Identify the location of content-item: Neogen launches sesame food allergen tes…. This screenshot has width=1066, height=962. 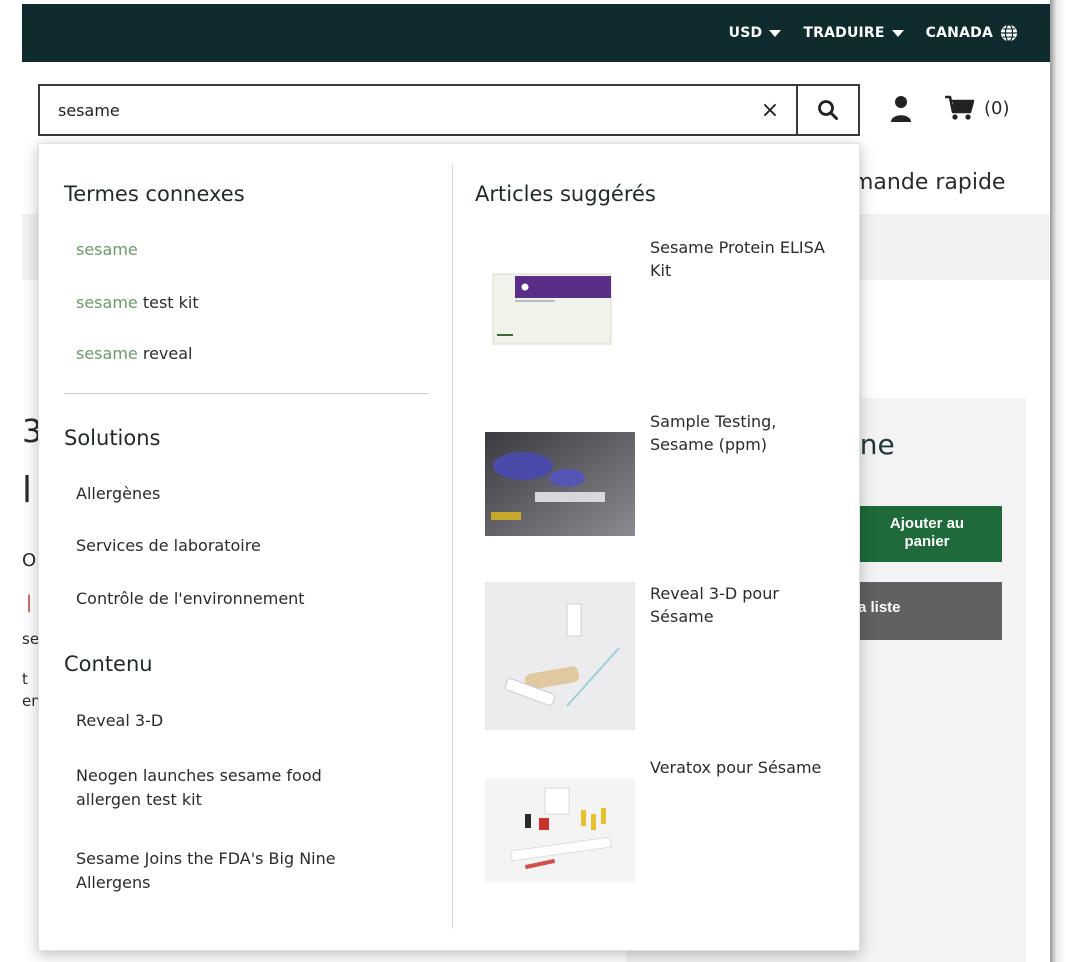
(231, 788).